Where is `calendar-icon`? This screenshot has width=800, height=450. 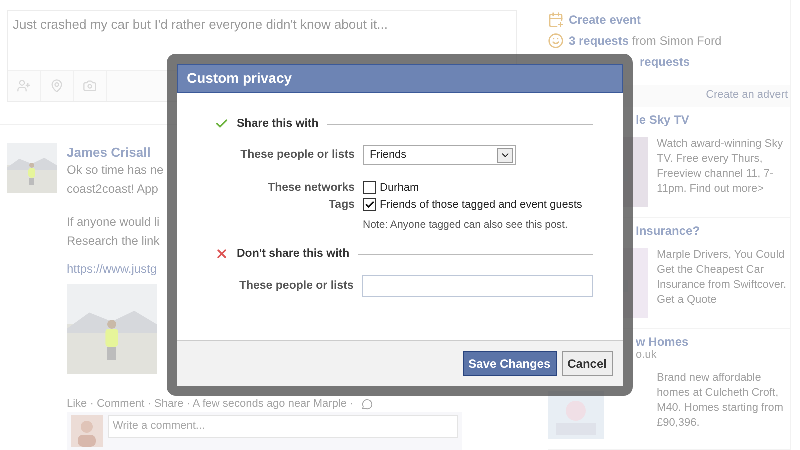 calendar-icon is located at coordinates (556, 20).